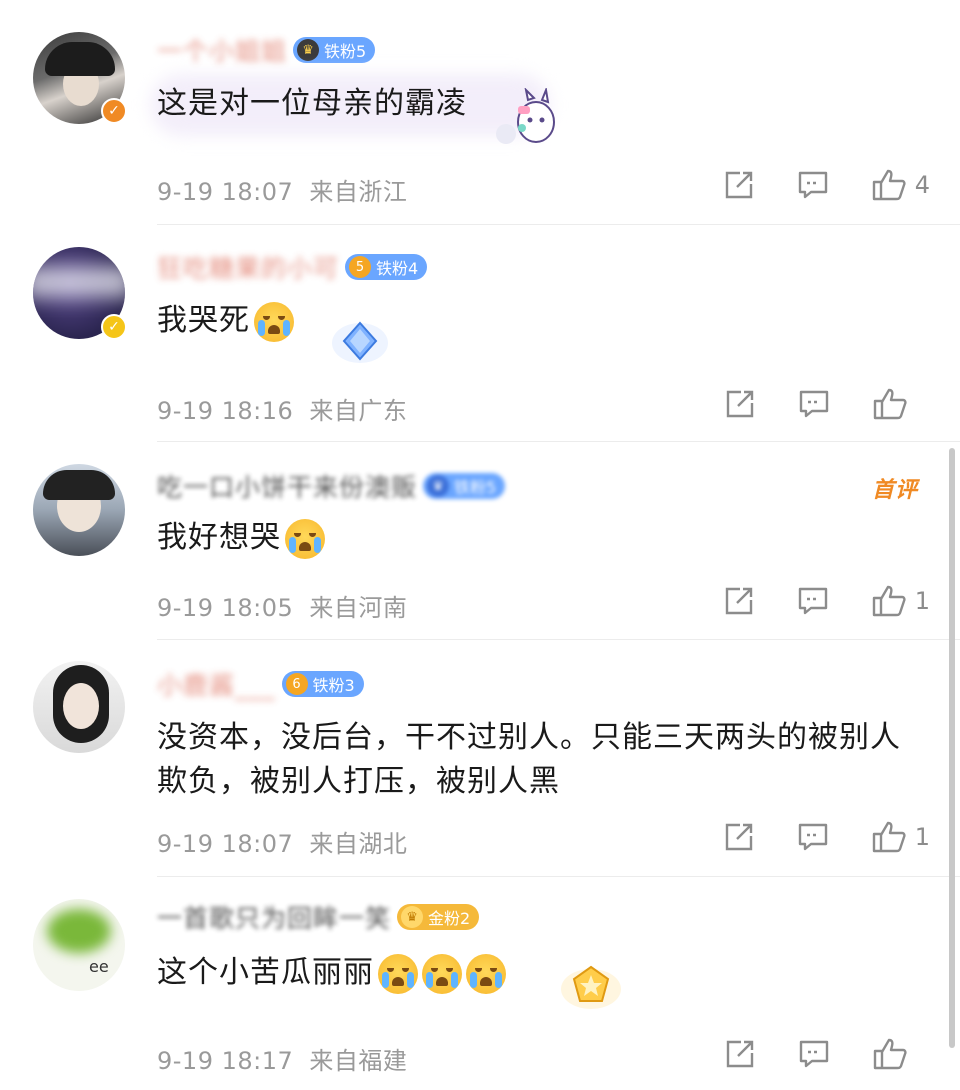 The height and width of the screenshot is (1090, 960). Describe the element at coordinates (540, 538) in the screenshot. I see `comment-text: 我好想哭` at that location.